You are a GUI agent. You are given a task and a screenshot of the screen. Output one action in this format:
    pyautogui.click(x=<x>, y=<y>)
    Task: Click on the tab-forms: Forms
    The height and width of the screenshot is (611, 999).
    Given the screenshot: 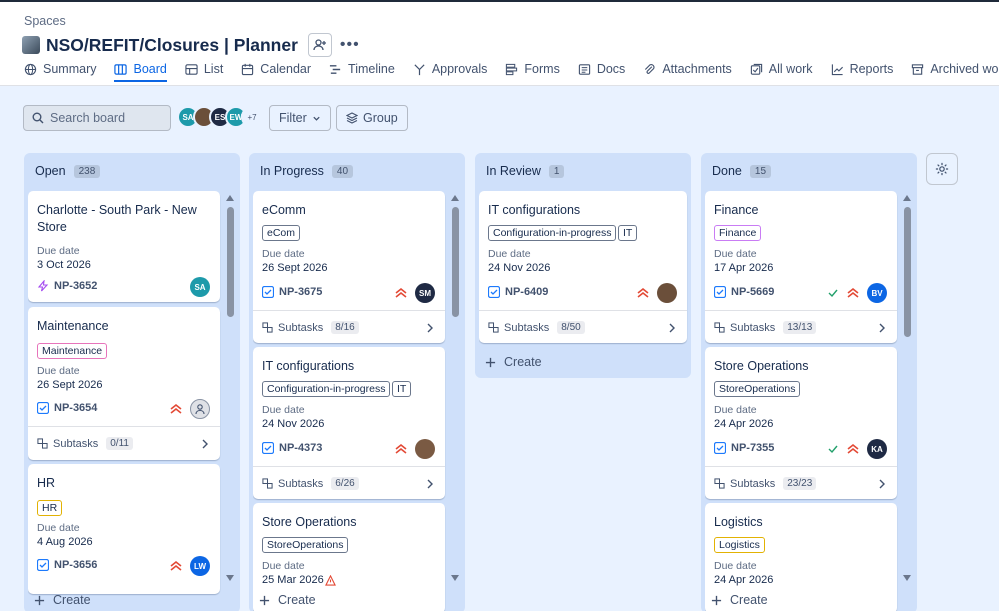 What is the action you would take?
    pyautogui.click(x=532, y=72)
    